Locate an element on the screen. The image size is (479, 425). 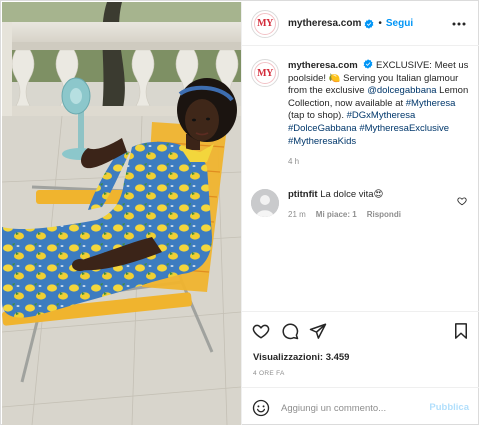
caption-timestamp: 4 h is located at coordinates (381, 162).